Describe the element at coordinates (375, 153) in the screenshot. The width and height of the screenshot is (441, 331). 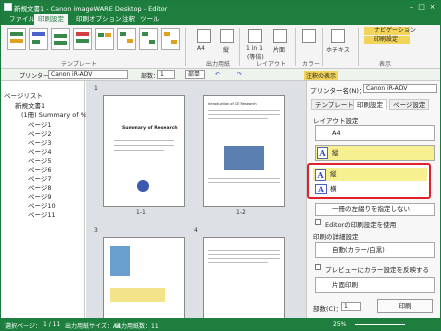
I see `orientation-select: 縦` at that location.